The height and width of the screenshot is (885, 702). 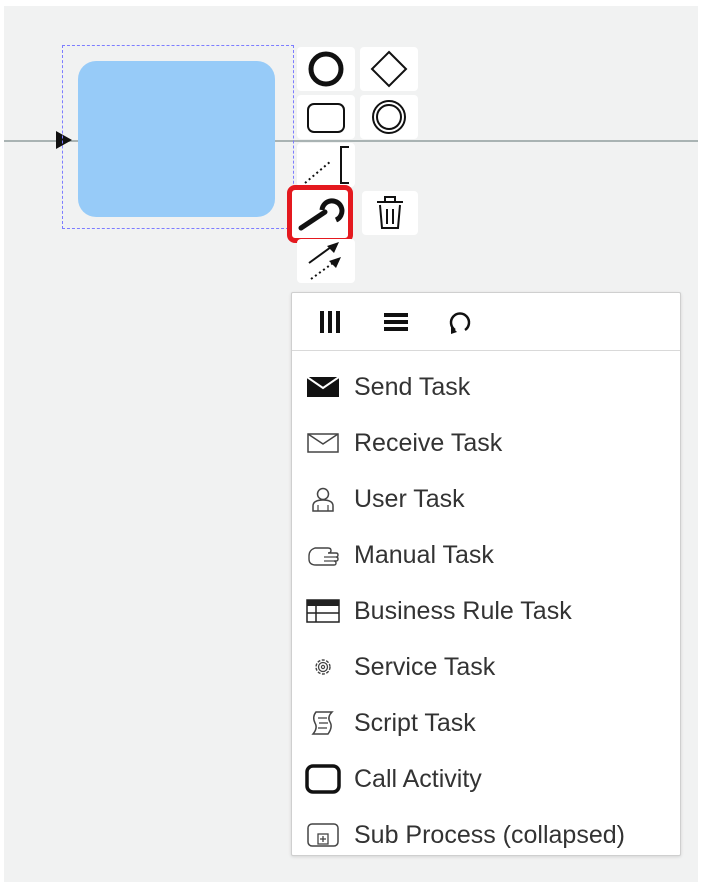 I want to click on replace-entry-script-task: Script Task, so click(x=486, y=723).